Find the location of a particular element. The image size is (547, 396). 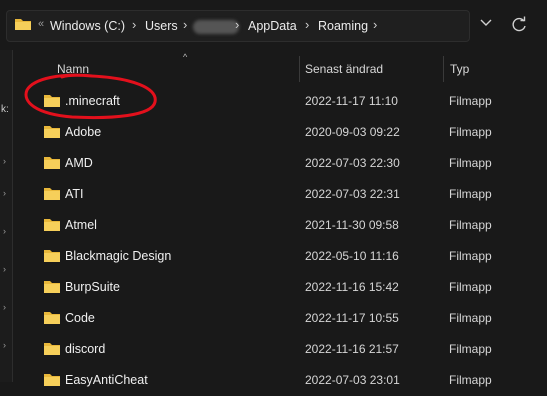

file-row: ATI 2022-07-03 22:31 Filmapp is located at coordinates (280, 194).